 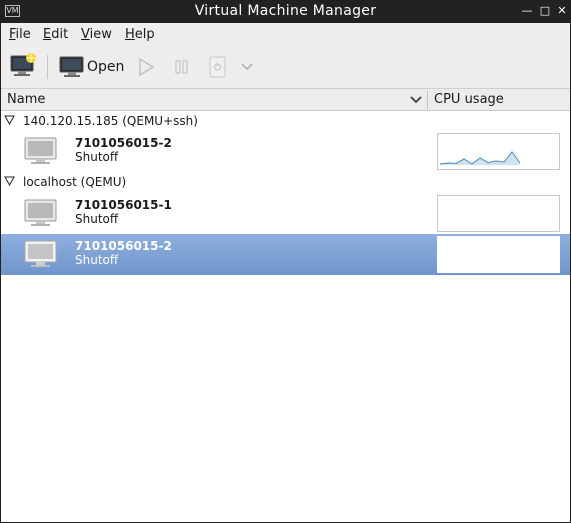 I want to click on column-divider, so click(x=427, y=100).